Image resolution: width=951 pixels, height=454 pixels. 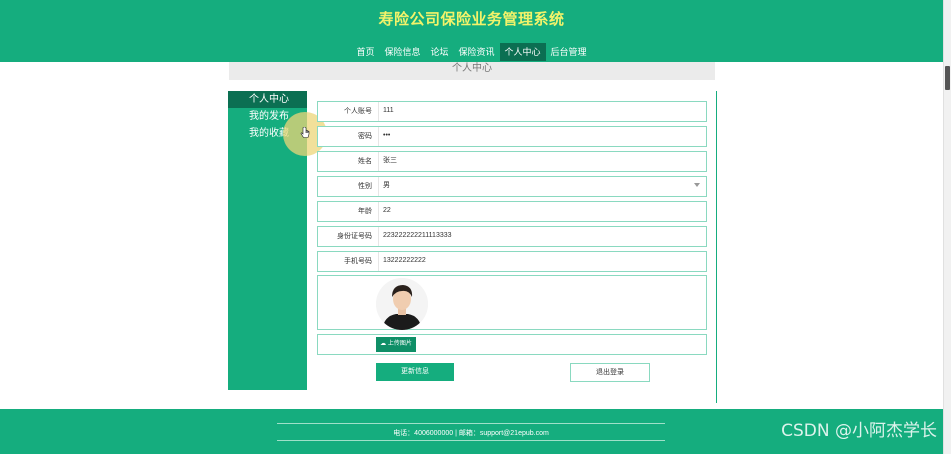 I want to click on field-label: 年龄, so click(x=365, y=211).